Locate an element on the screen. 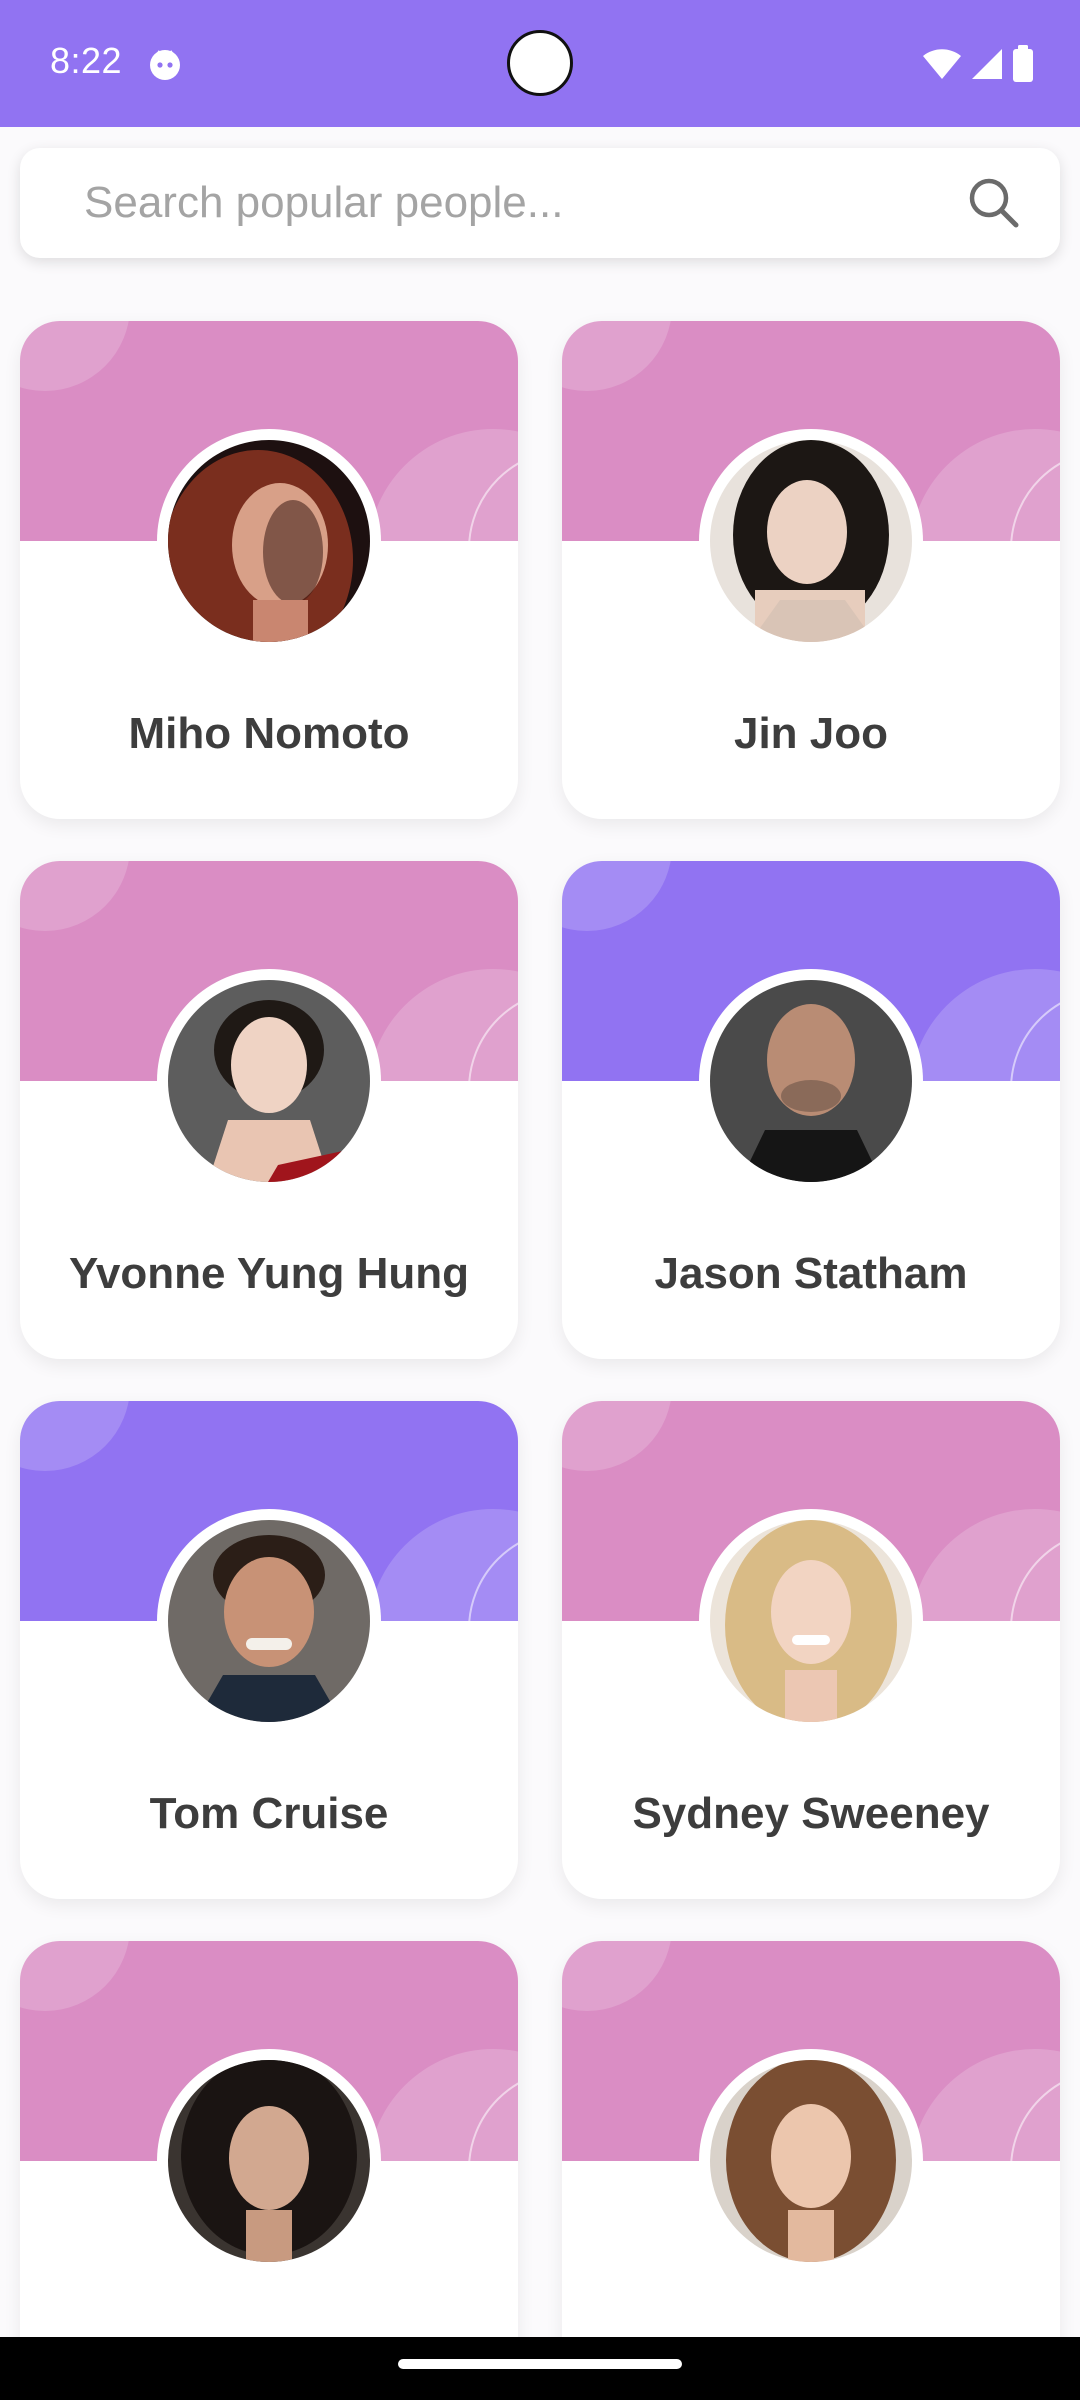  camera-cutout is located at coordinates (540, 63).